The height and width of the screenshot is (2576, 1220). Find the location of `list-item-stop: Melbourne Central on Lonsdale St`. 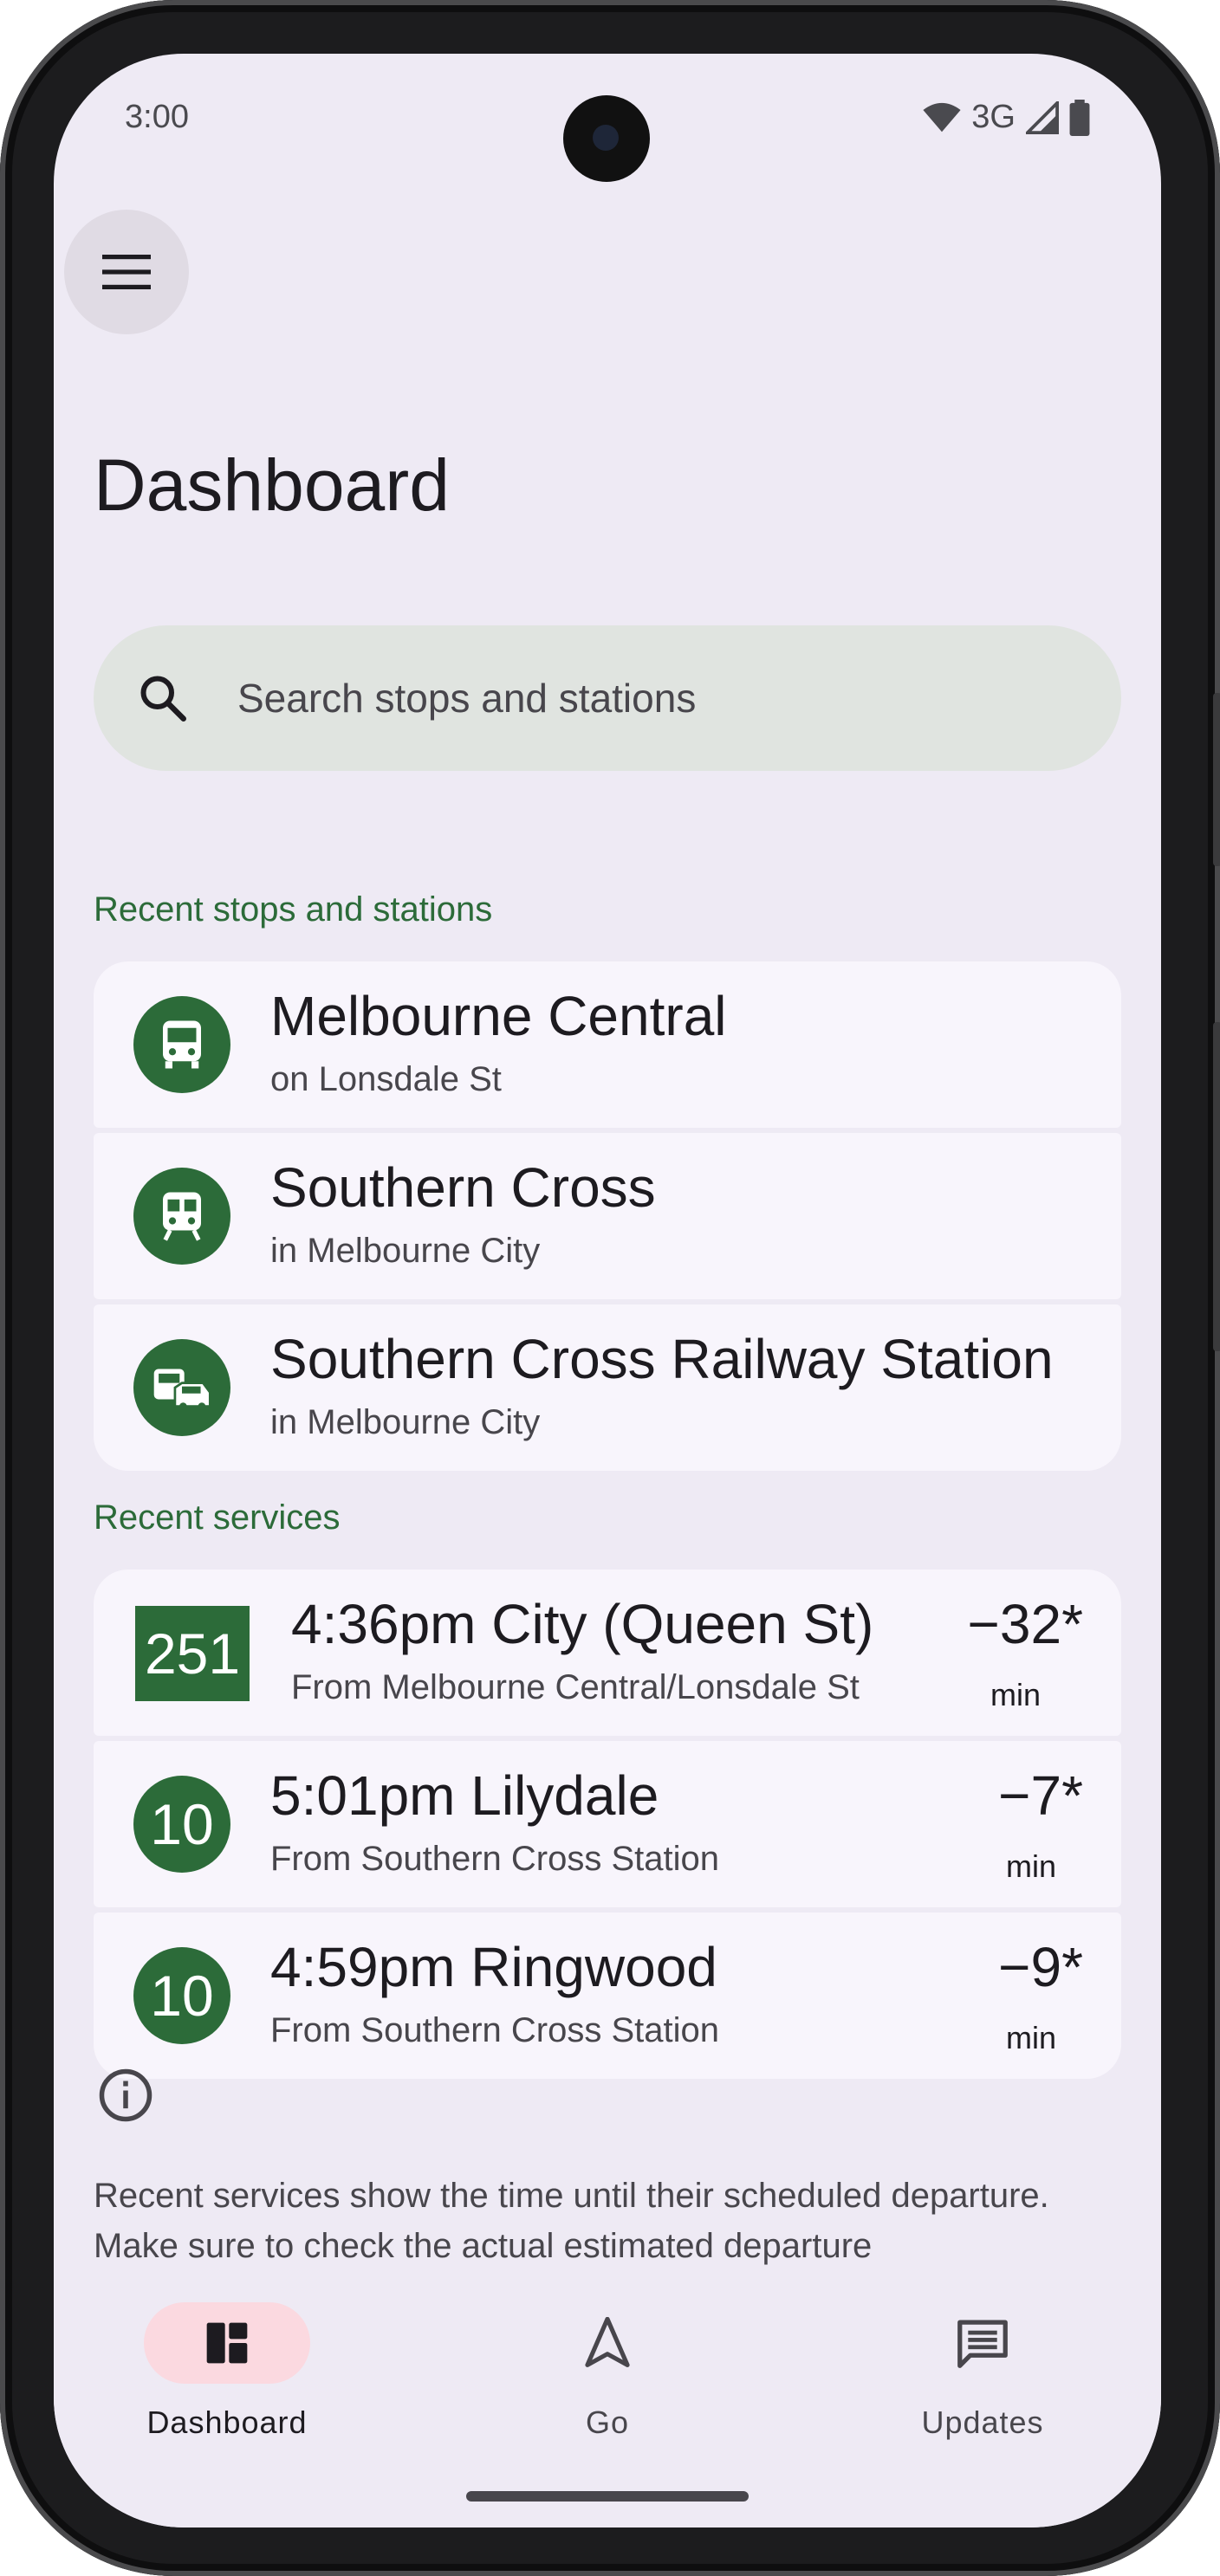

list-item-stop: Melbourne Central on Lonsdale St is located at coordinates (607, 1044).